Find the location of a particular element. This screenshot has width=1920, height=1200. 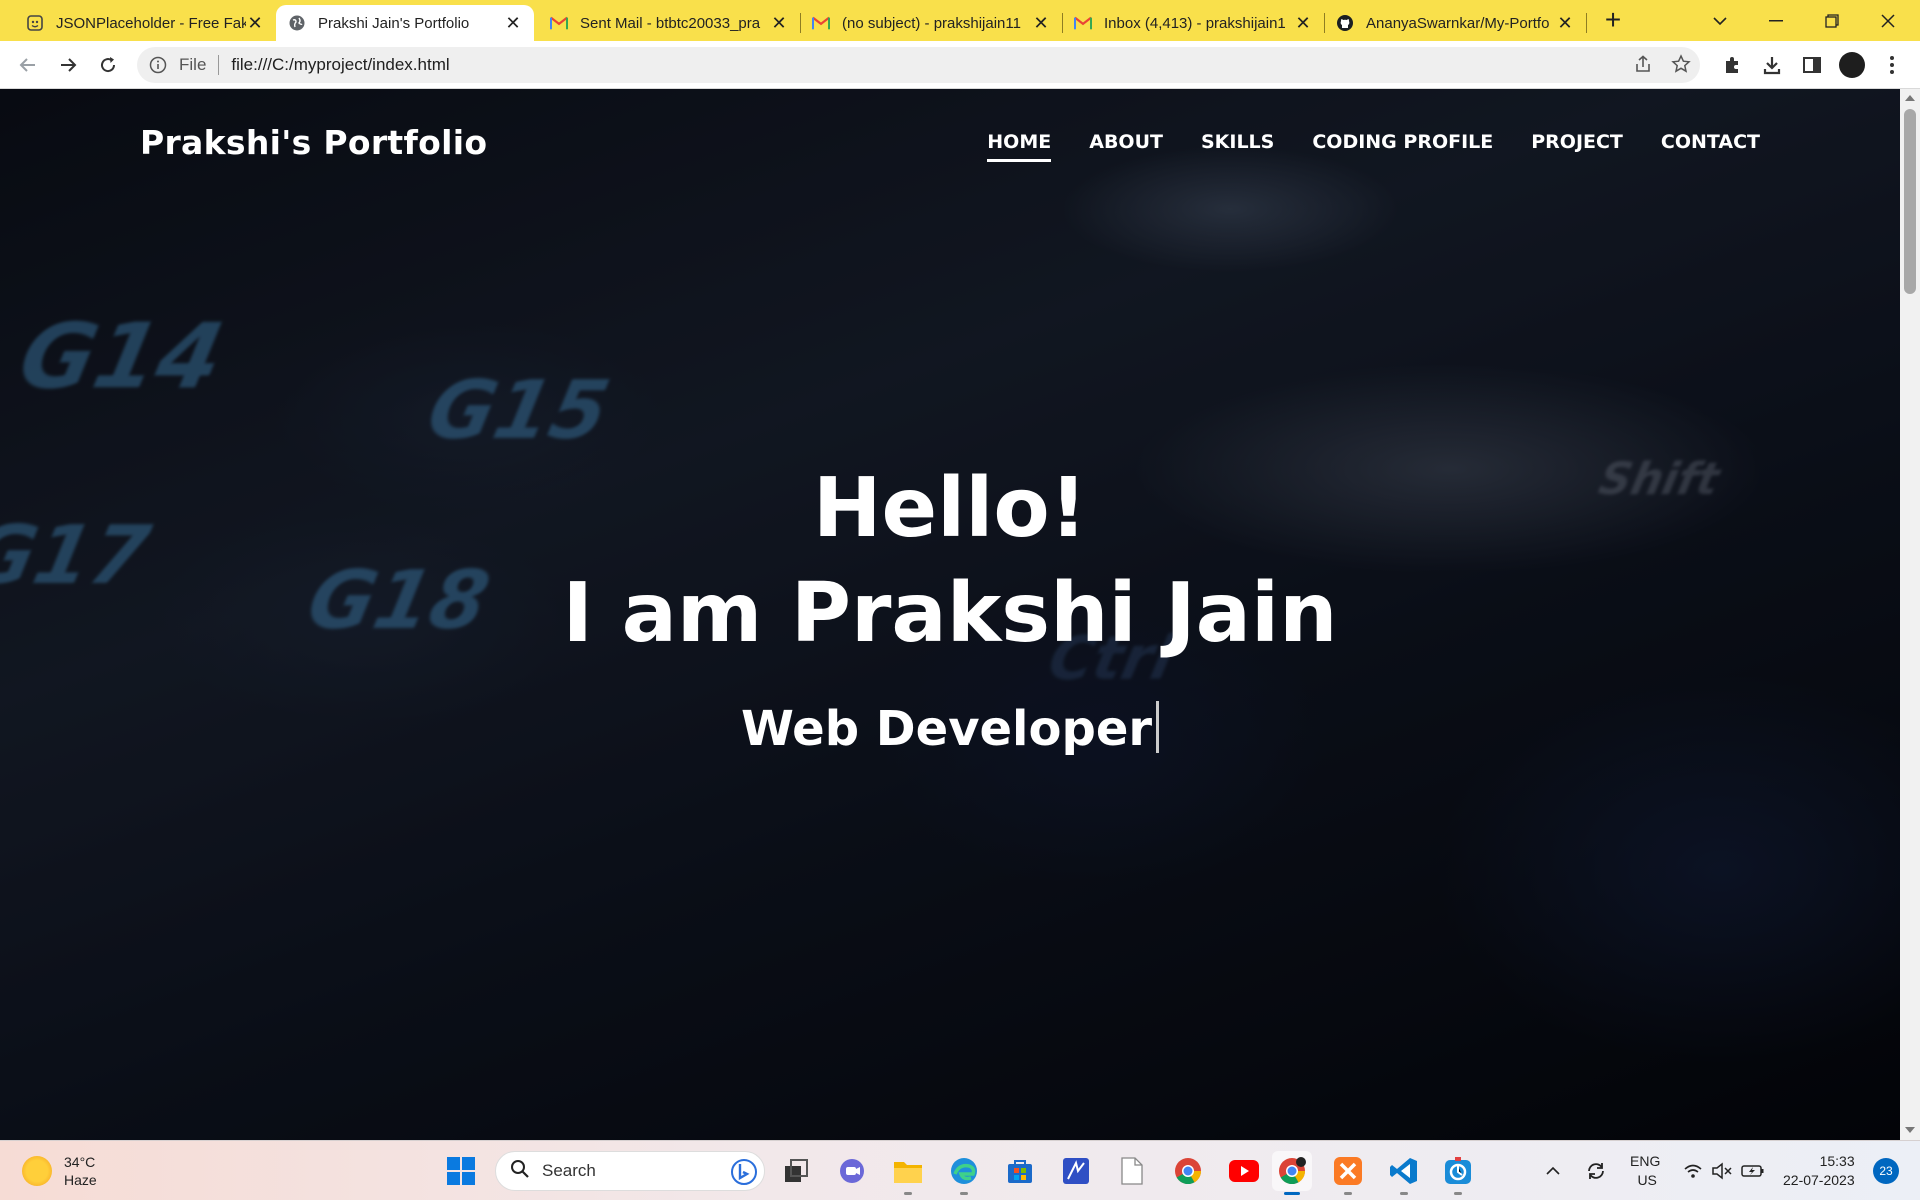

info-icon is located at coordinates (158, 65).